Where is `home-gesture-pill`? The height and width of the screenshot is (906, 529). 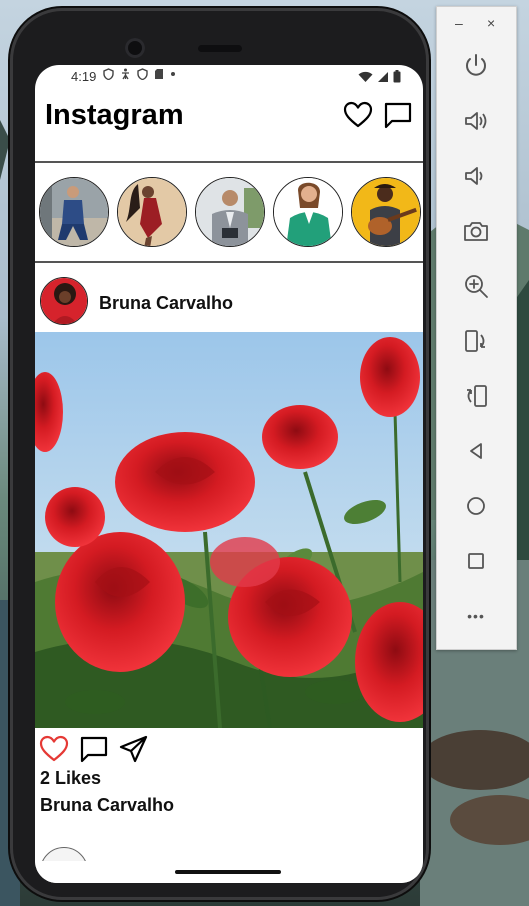 home-gesture-pill is located at coordinates (228, 872).